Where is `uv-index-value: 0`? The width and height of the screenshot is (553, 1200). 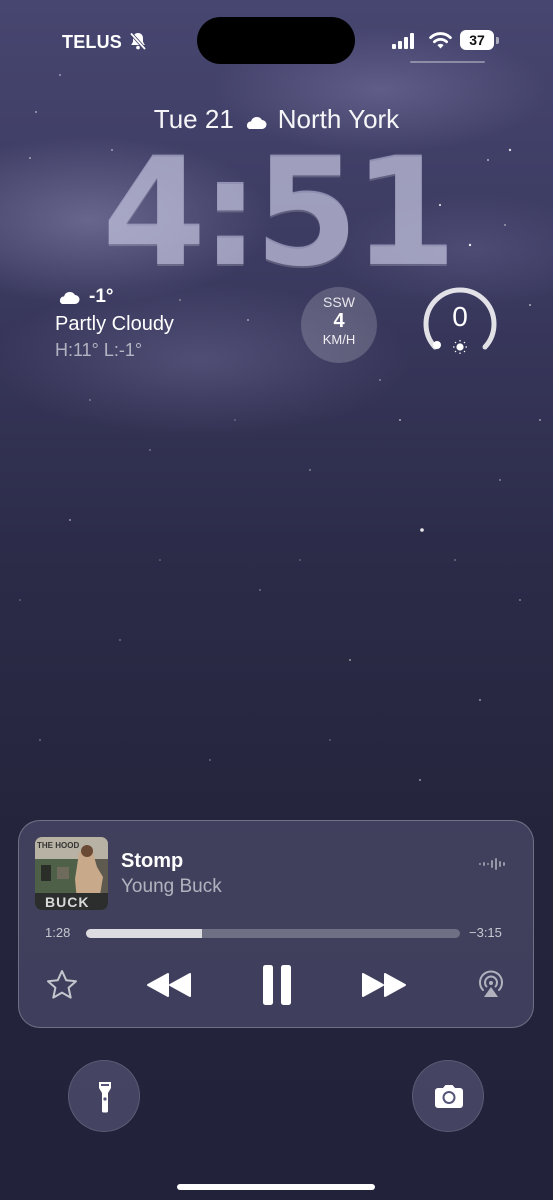
uv-index-value: 0 is located at coordinates (460, 316).